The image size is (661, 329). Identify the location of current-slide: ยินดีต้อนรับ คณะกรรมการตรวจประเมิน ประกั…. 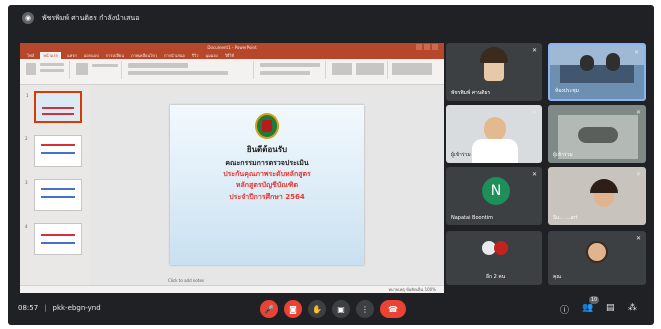
(267, 185).